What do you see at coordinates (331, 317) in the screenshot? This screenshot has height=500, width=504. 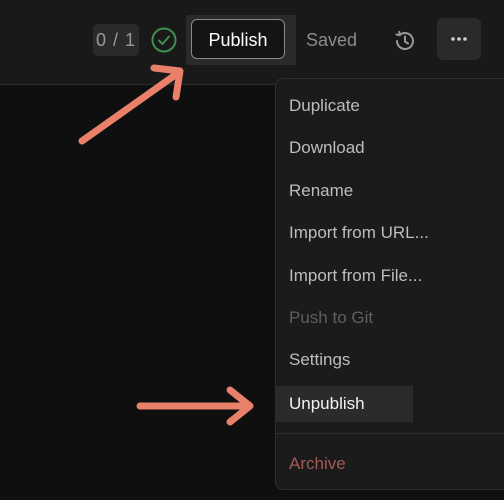 I see `menu-item-push-to-git: Push to Git` at bounding box center [331, 317].